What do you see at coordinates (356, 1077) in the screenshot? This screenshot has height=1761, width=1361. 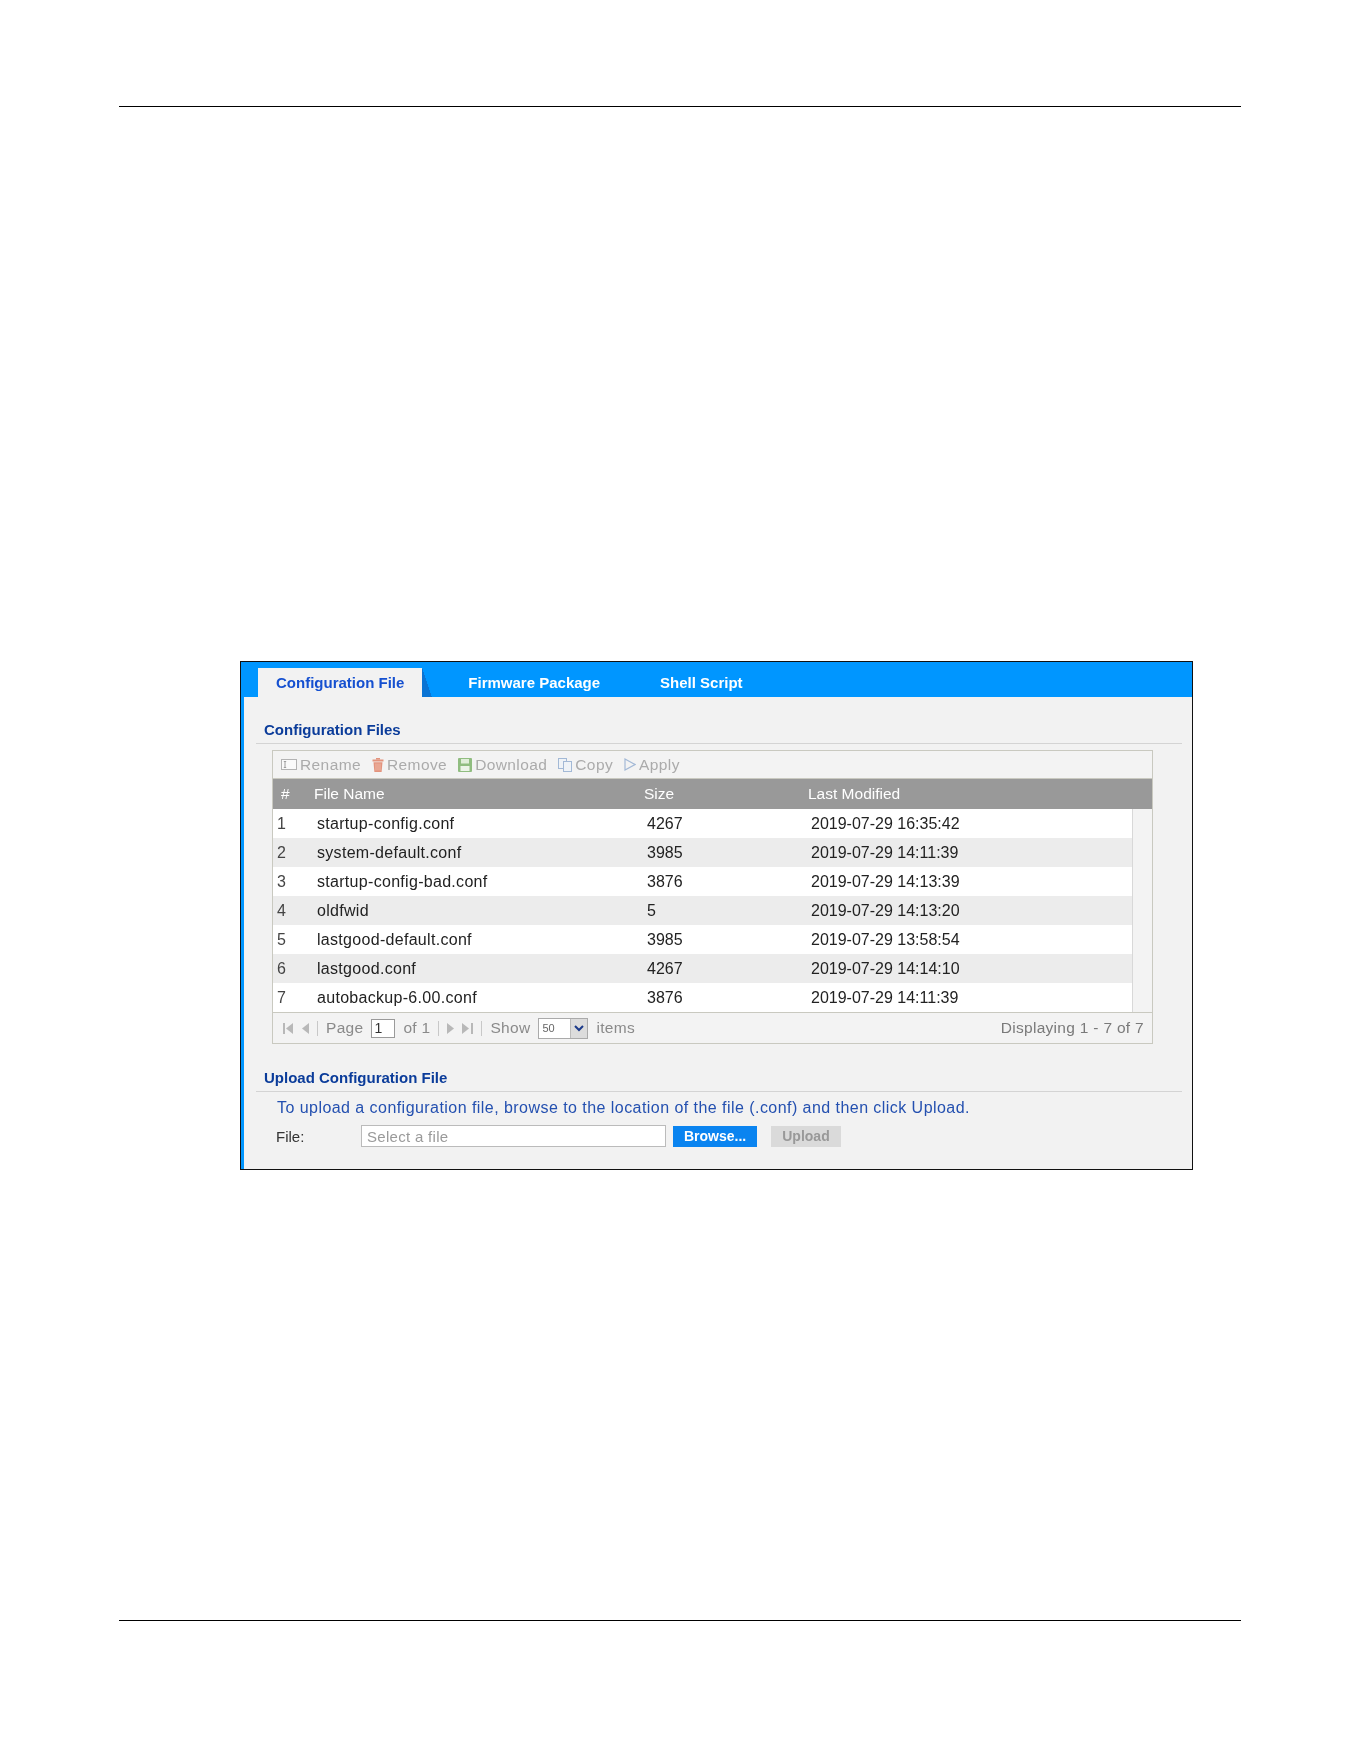 I see `section-title: Upload Configuration File` at bounding box center [356, 1077].